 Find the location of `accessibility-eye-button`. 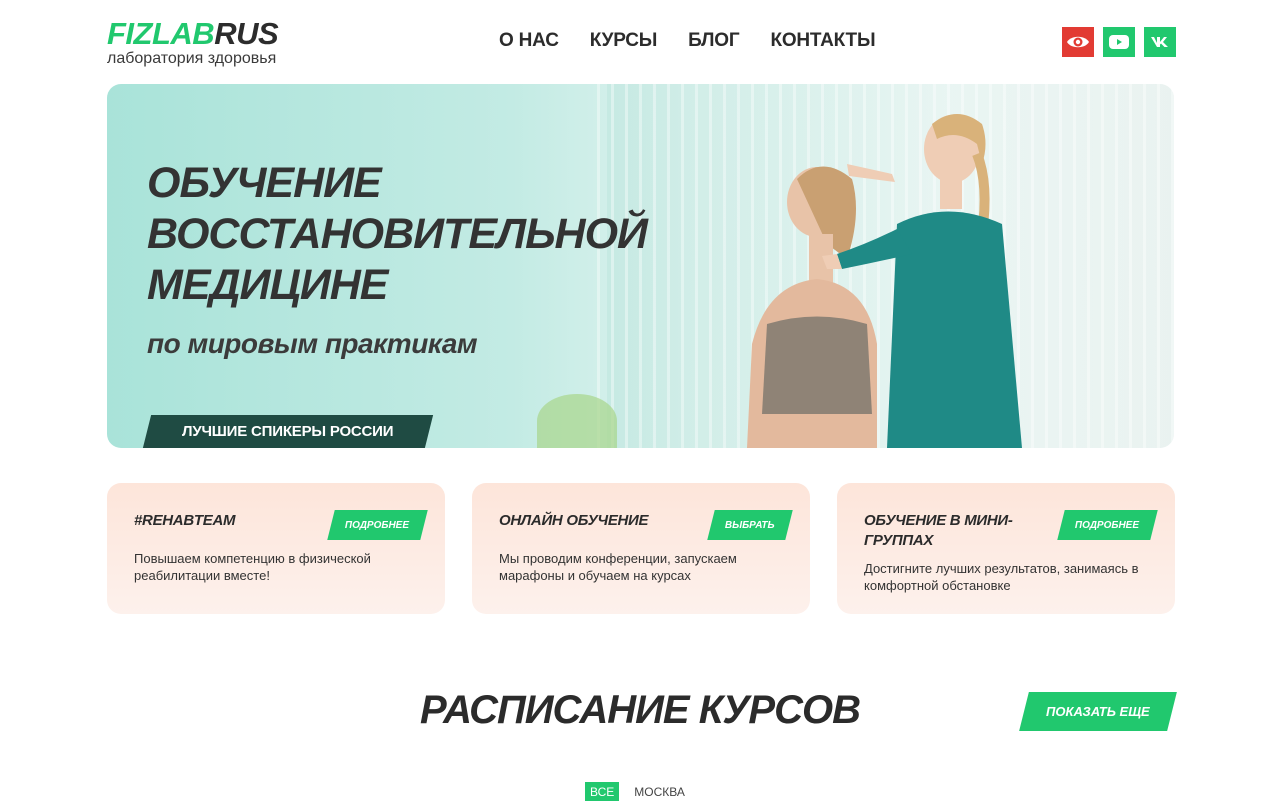

accessibility-eye-button is located at coordinates (1078, 42).